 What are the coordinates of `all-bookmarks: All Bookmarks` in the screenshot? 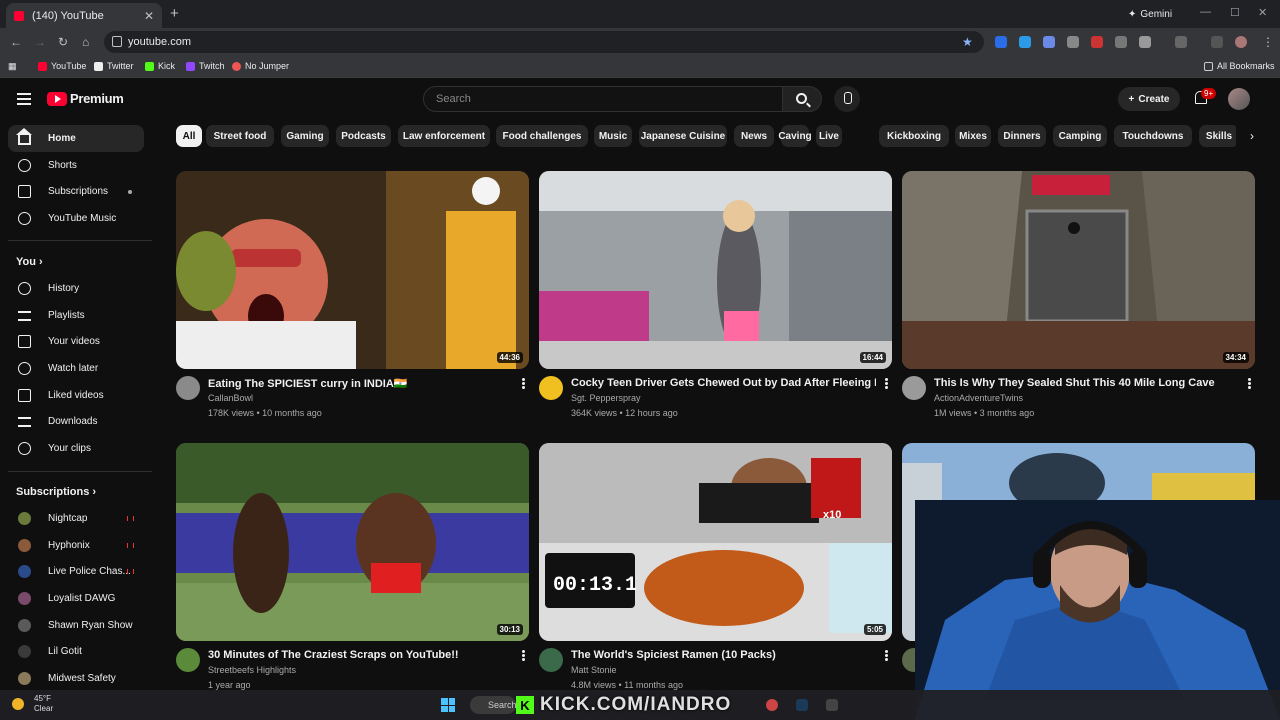 It's located at (1239, 66).